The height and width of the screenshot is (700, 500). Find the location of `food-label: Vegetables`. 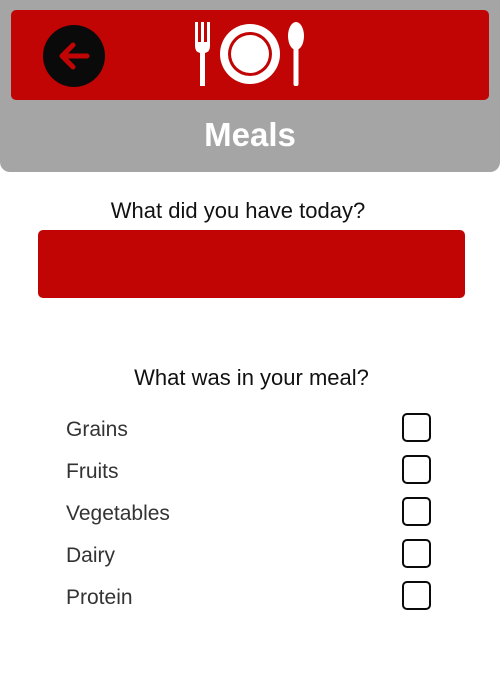

food-label: Vegetables is located at coordinates (118, 513).